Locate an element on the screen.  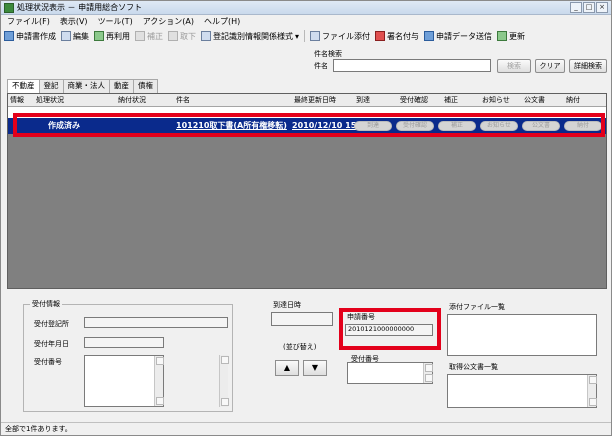
withdraw-button: 取下 is located at coordinates (182, 36).